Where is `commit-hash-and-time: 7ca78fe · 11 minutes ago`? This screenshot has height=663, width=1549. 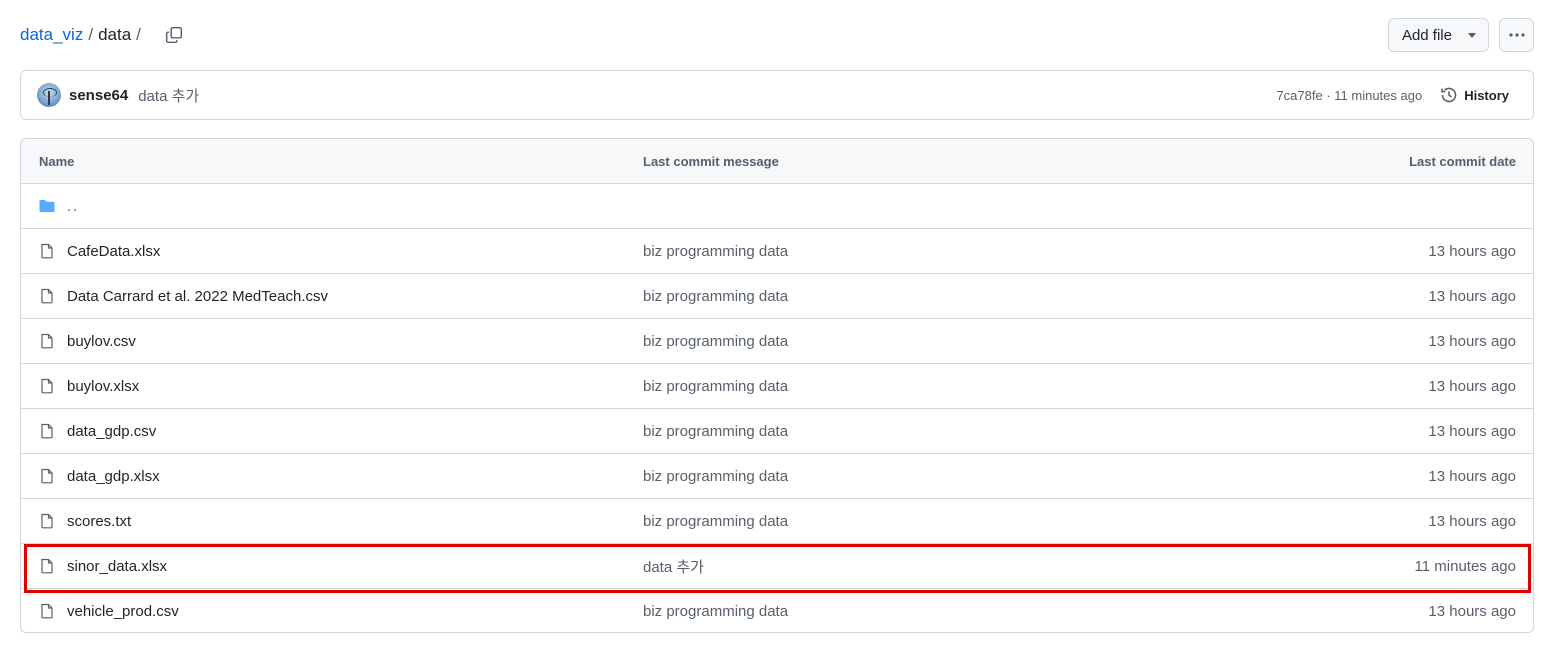
commit-hash-and-time: 7ca78fe · 11 minutes ago is located at coordinates (1349, 95).